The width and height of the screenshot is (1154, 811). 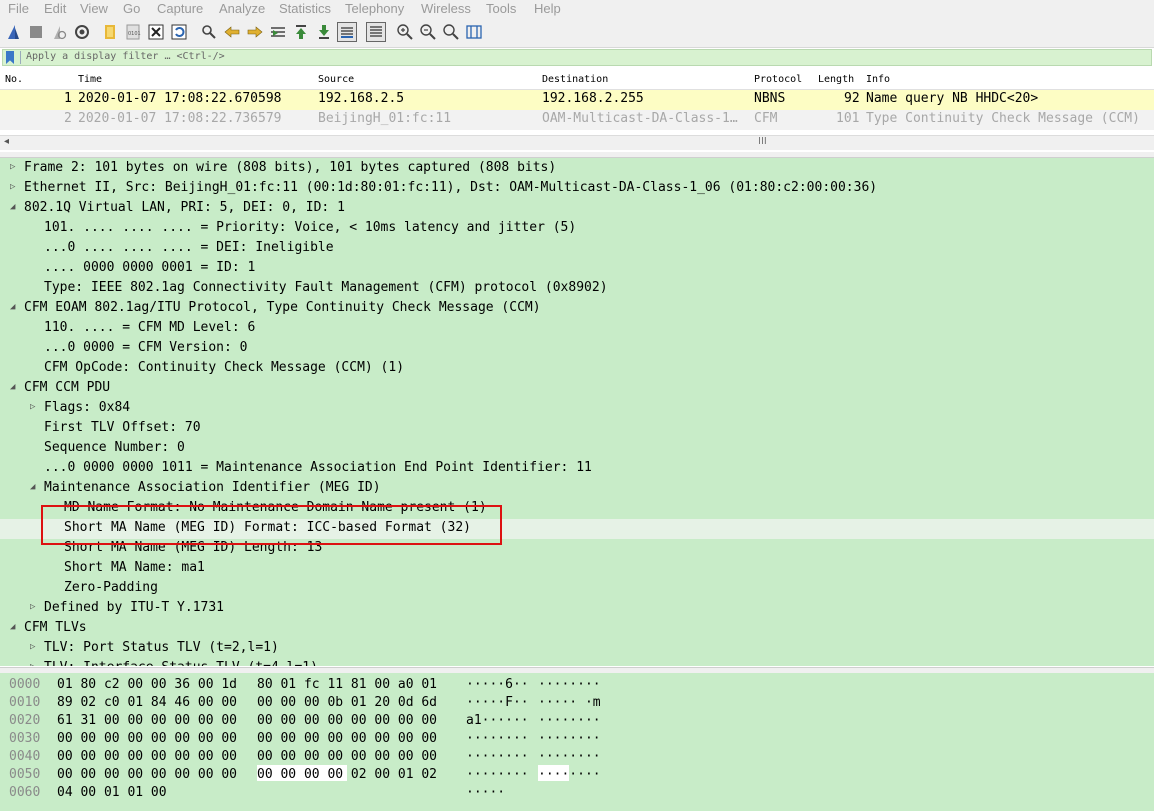 What do you see at coordinates (347, 32) in the screenshot?
I see `autoscroll-icon` at bounding box center [347, 32].